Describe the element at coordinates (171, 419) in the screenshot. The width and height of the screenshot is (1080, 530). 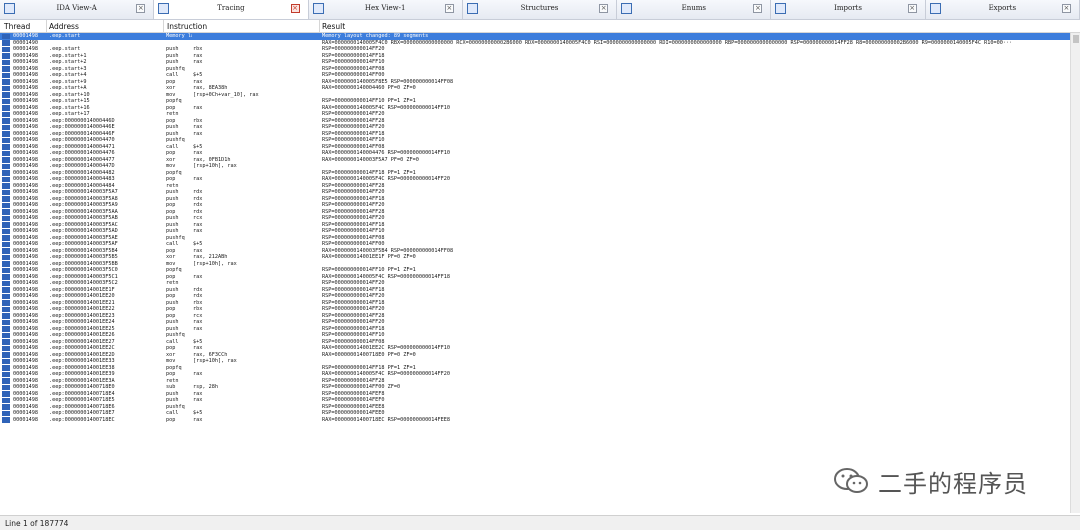
I see `row-mnemonic: pop` at that location.